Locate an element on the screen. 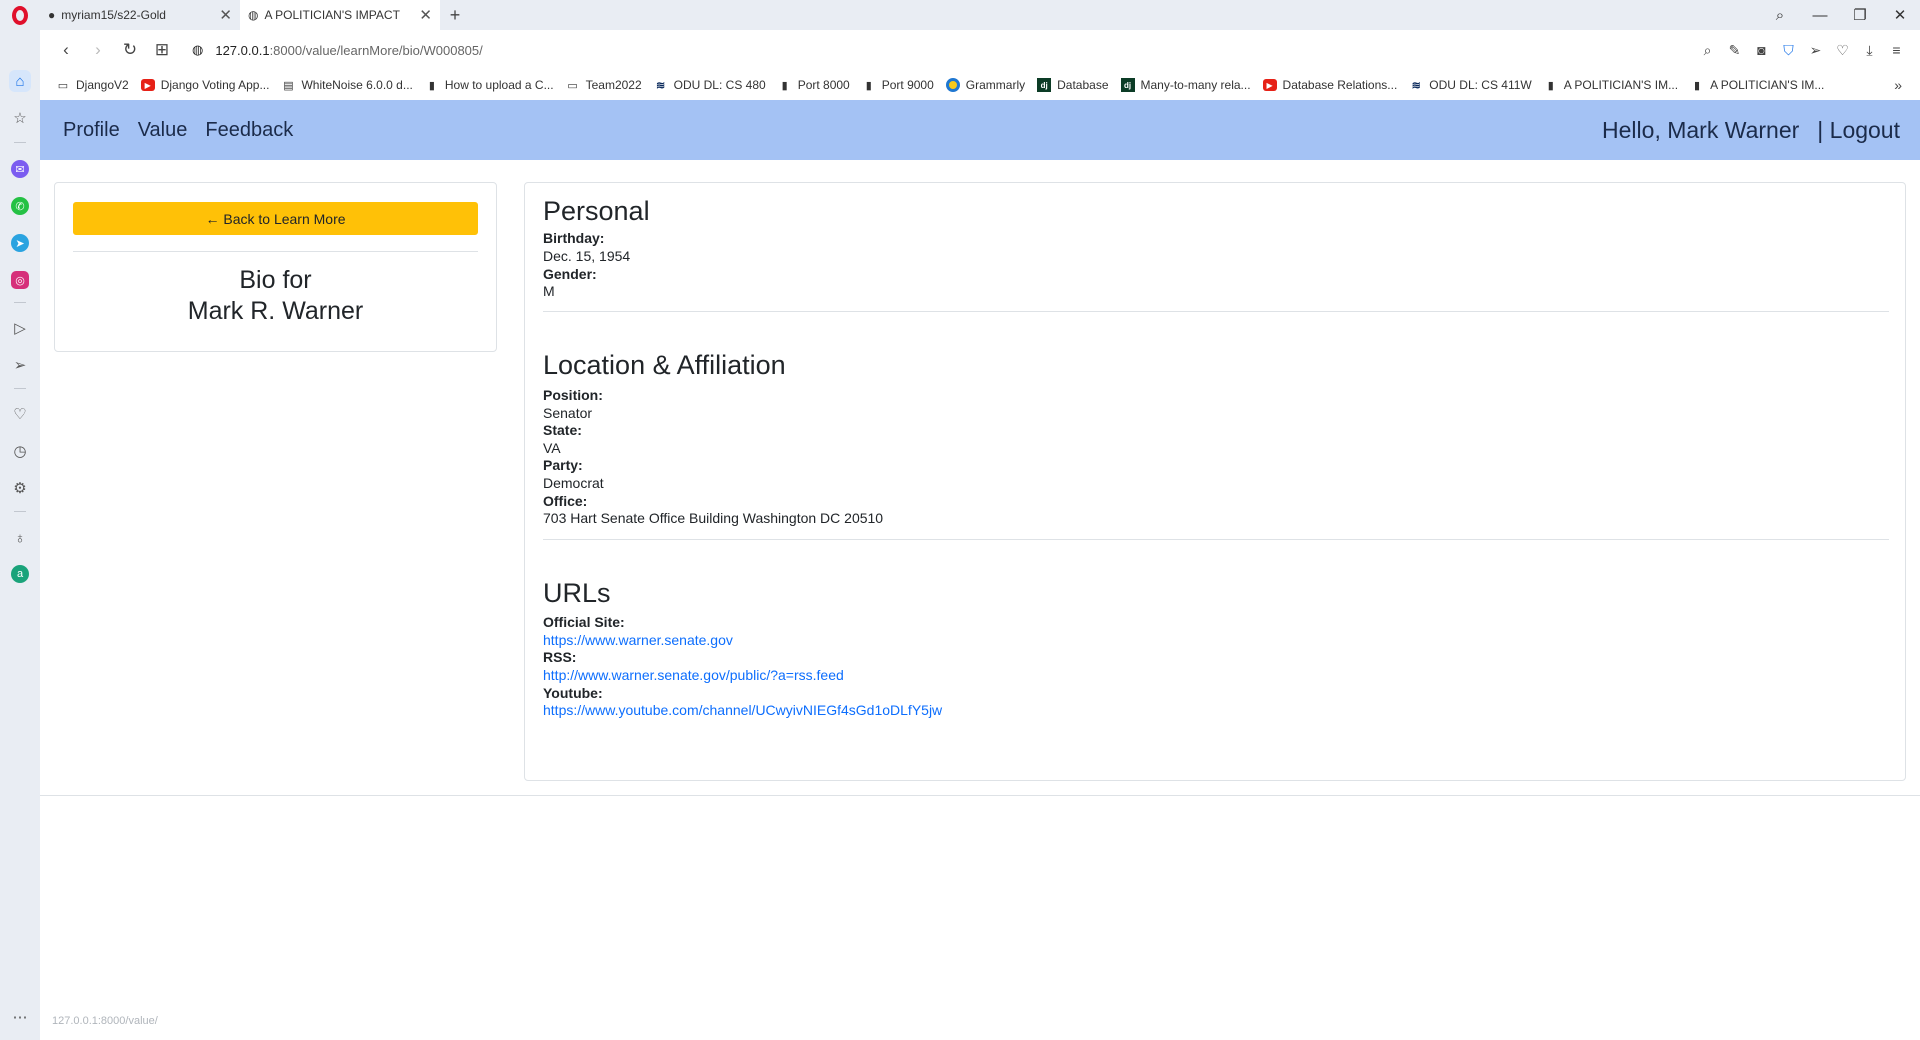  django-icon: dj is located at coordinates (1127, 85).